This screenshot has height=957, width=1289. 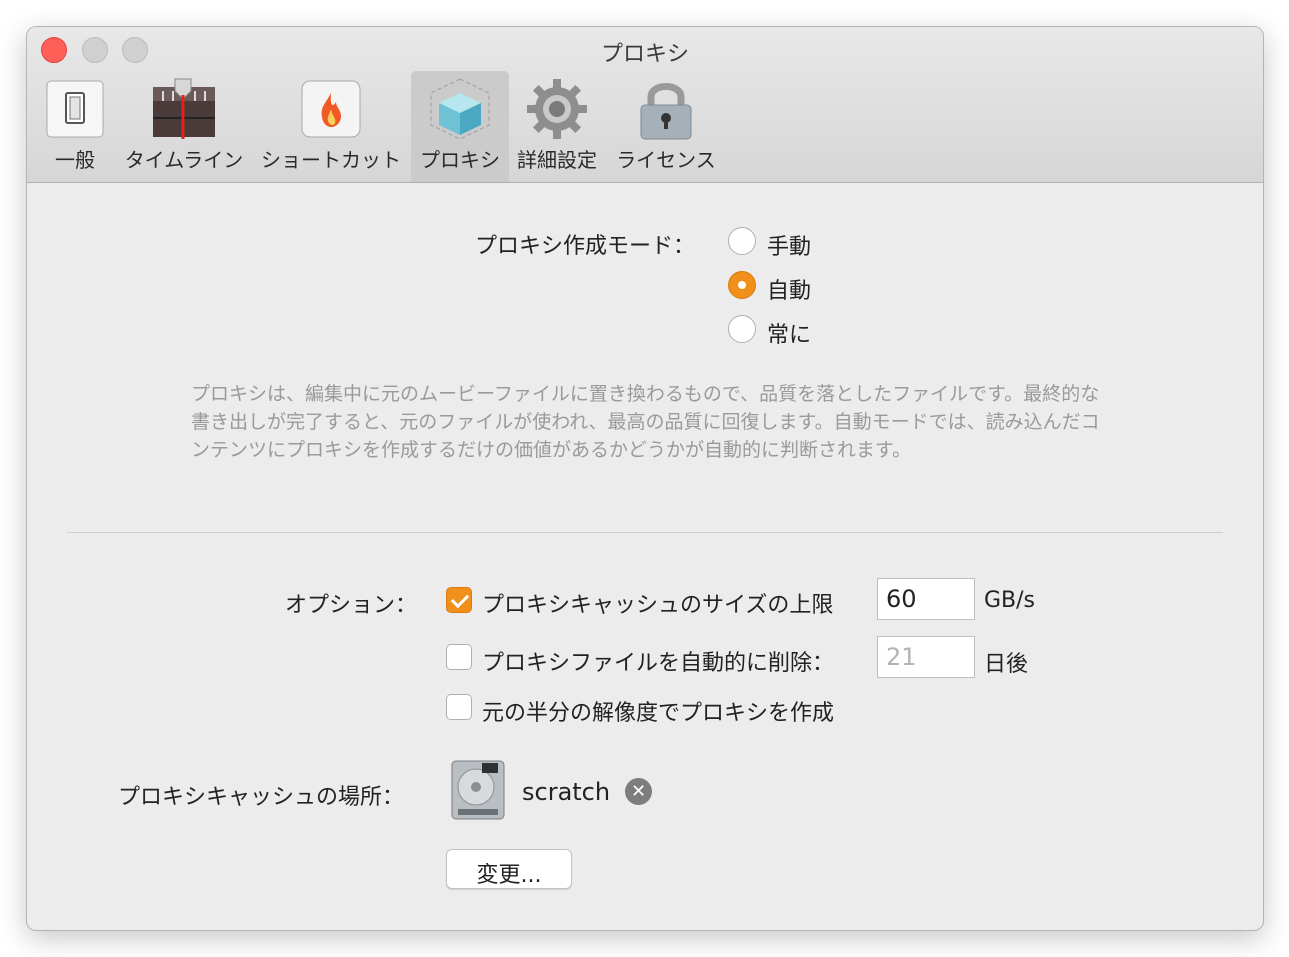 I want to click on mode-option-auto-label: 自動, so click(x=789, y=291).